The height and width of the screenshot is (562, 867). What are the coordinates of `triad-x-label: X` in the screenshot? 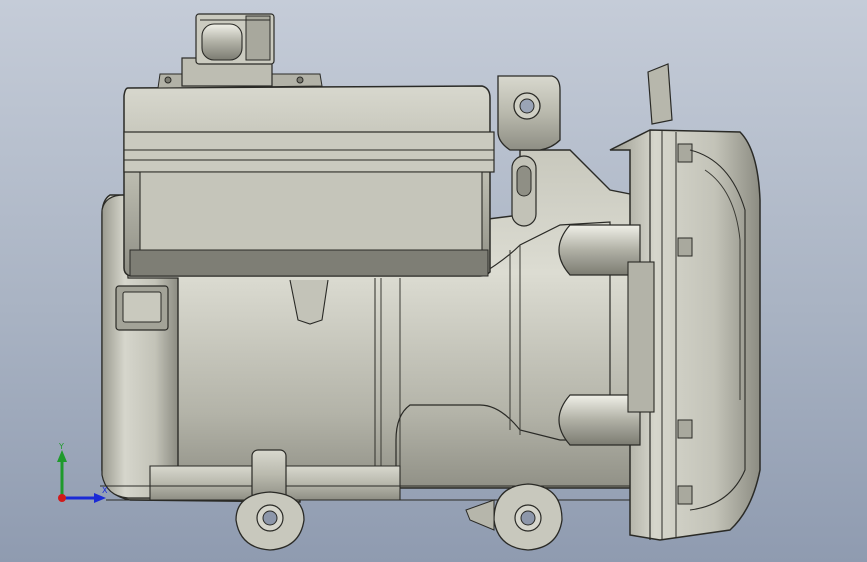 It's located at (105, 490).